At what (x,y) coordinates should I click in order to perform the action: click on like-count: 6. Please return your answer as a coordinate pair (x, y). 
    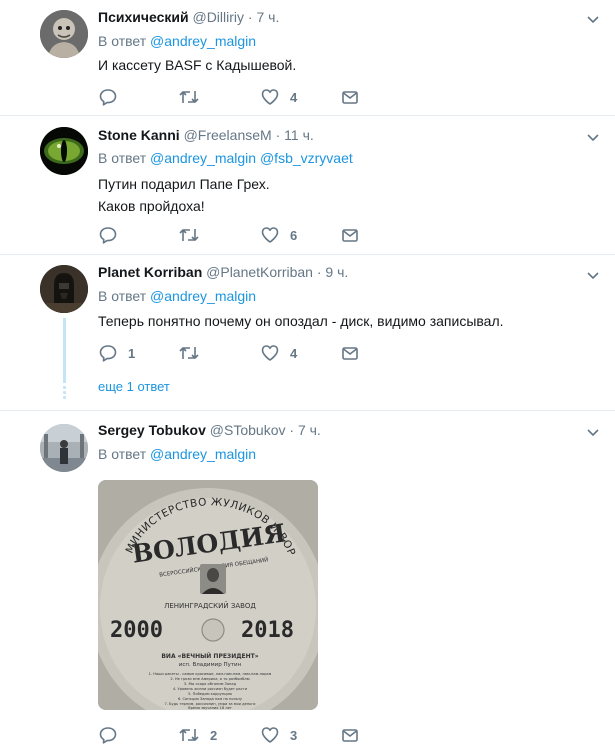
    Looking at the image, I should click on (294, 235).